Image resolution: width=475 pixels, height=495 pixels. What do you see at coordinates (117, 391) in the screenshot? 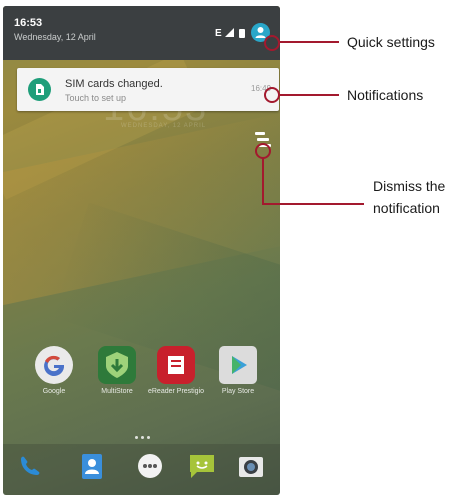
I see `app-label: MultiStore` at bounding box center [117, 391].